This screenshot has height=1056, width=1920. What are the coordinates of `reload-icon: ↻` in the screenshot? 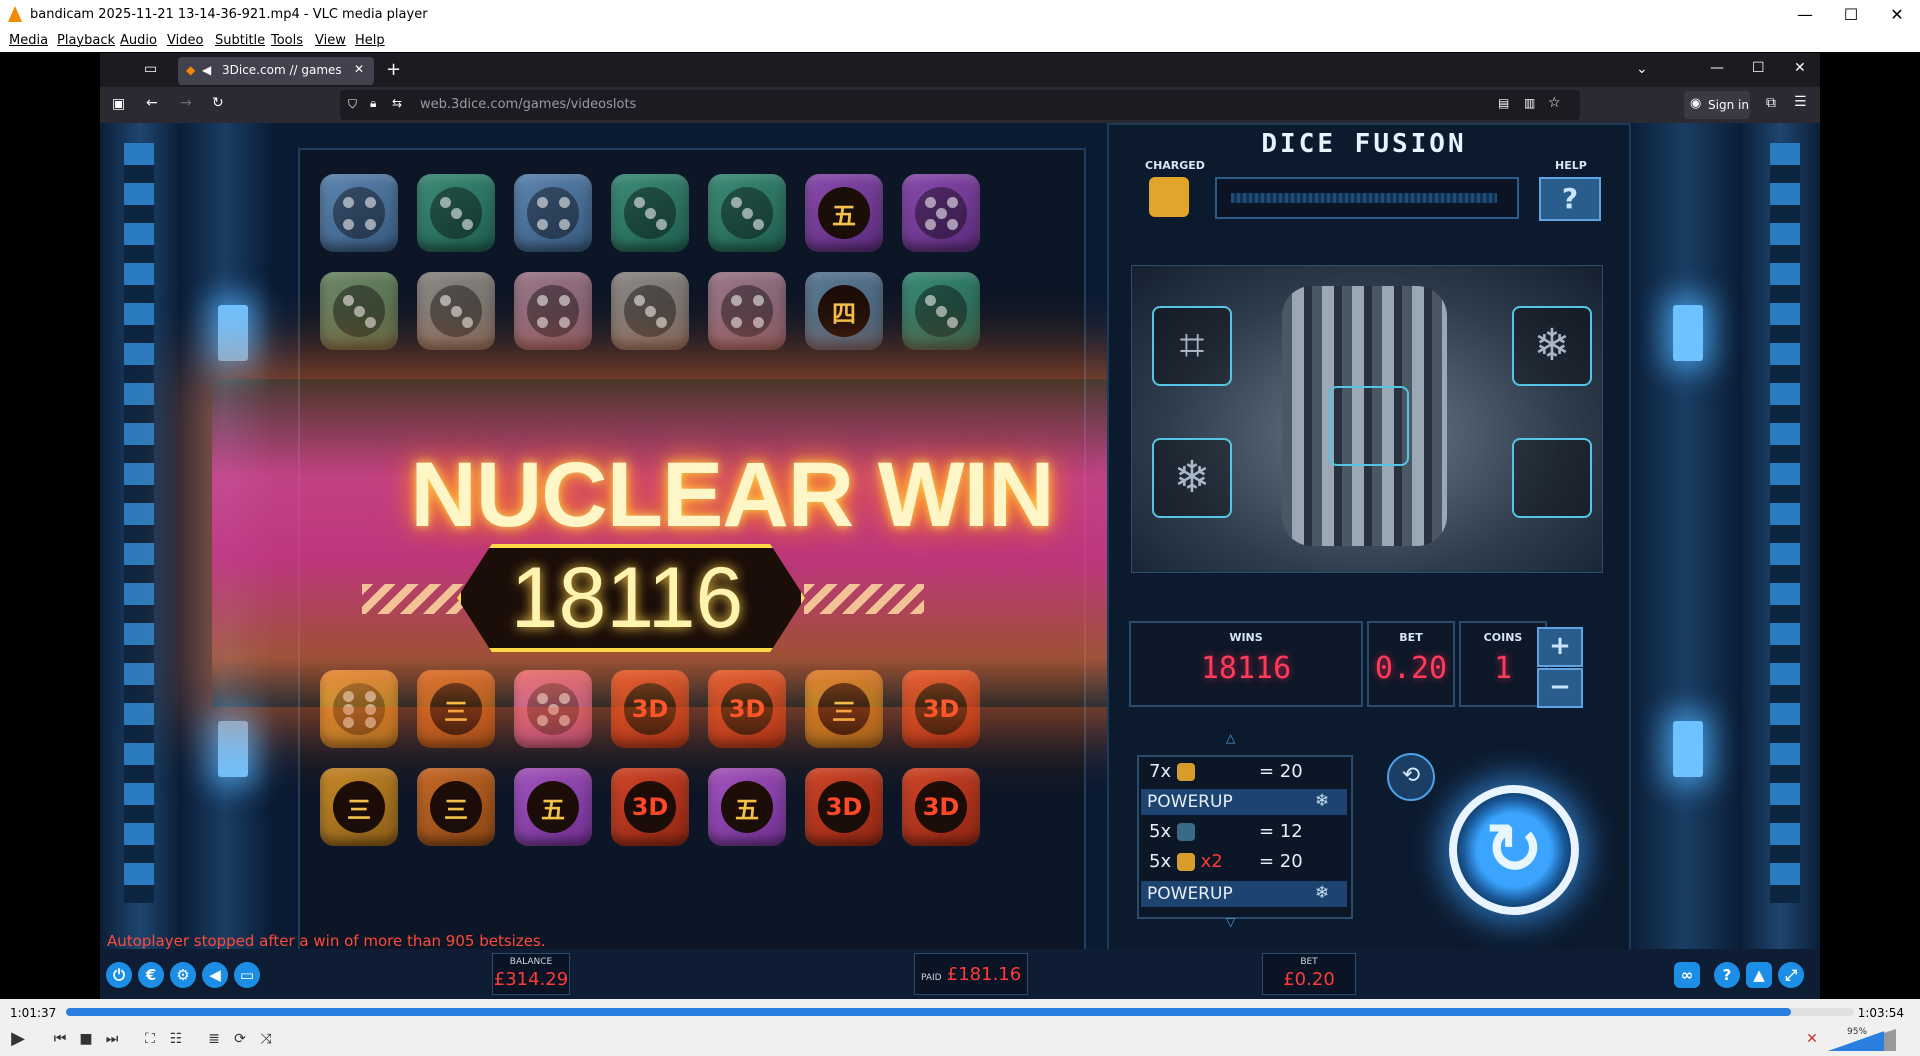 It's located at (218, 103).